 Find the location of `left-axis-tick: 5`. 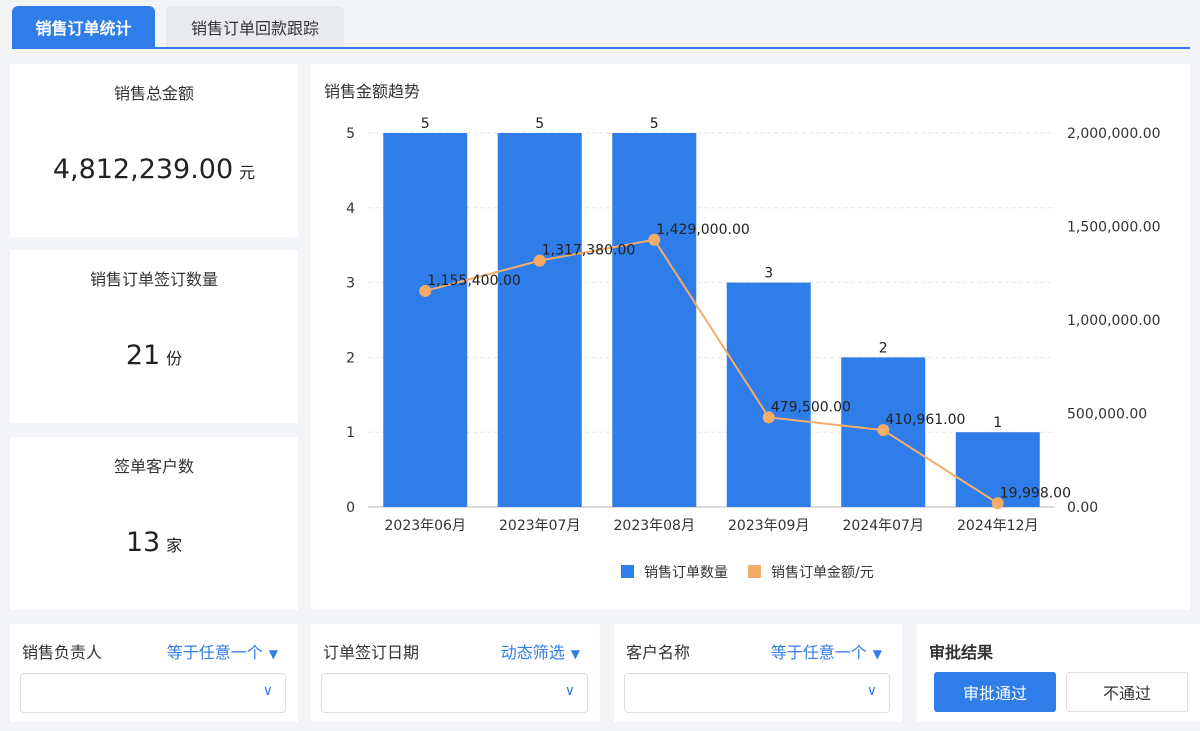

left-axis-tick: 5 is located at coordinates (350, 134).